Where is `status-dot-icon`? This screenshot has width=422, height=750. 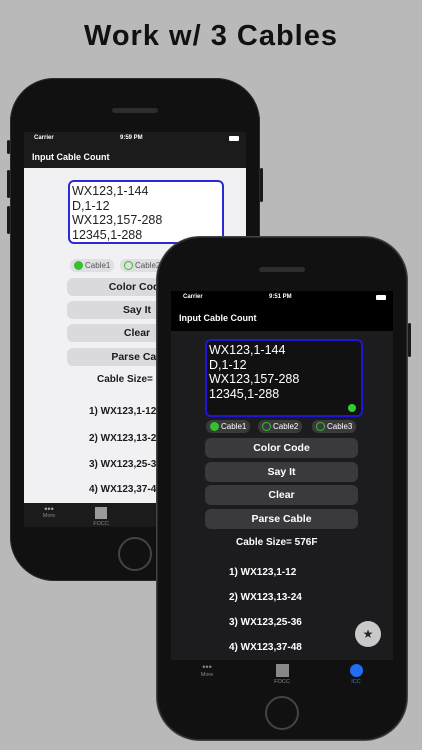 status-dot-icon is located at coordinates (352, 408).